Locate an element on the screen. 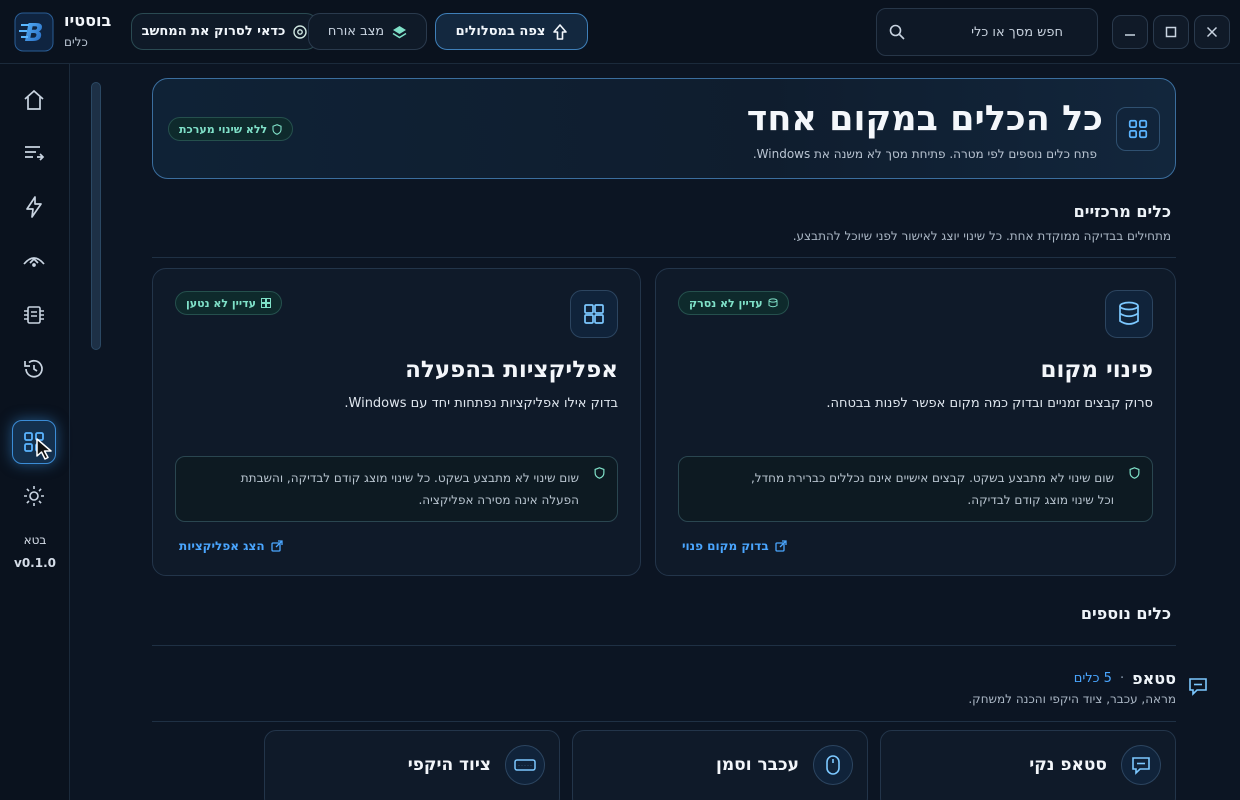 This screenshot has height=800, width=1240. chip-icon is located at coordinates (34, 315).